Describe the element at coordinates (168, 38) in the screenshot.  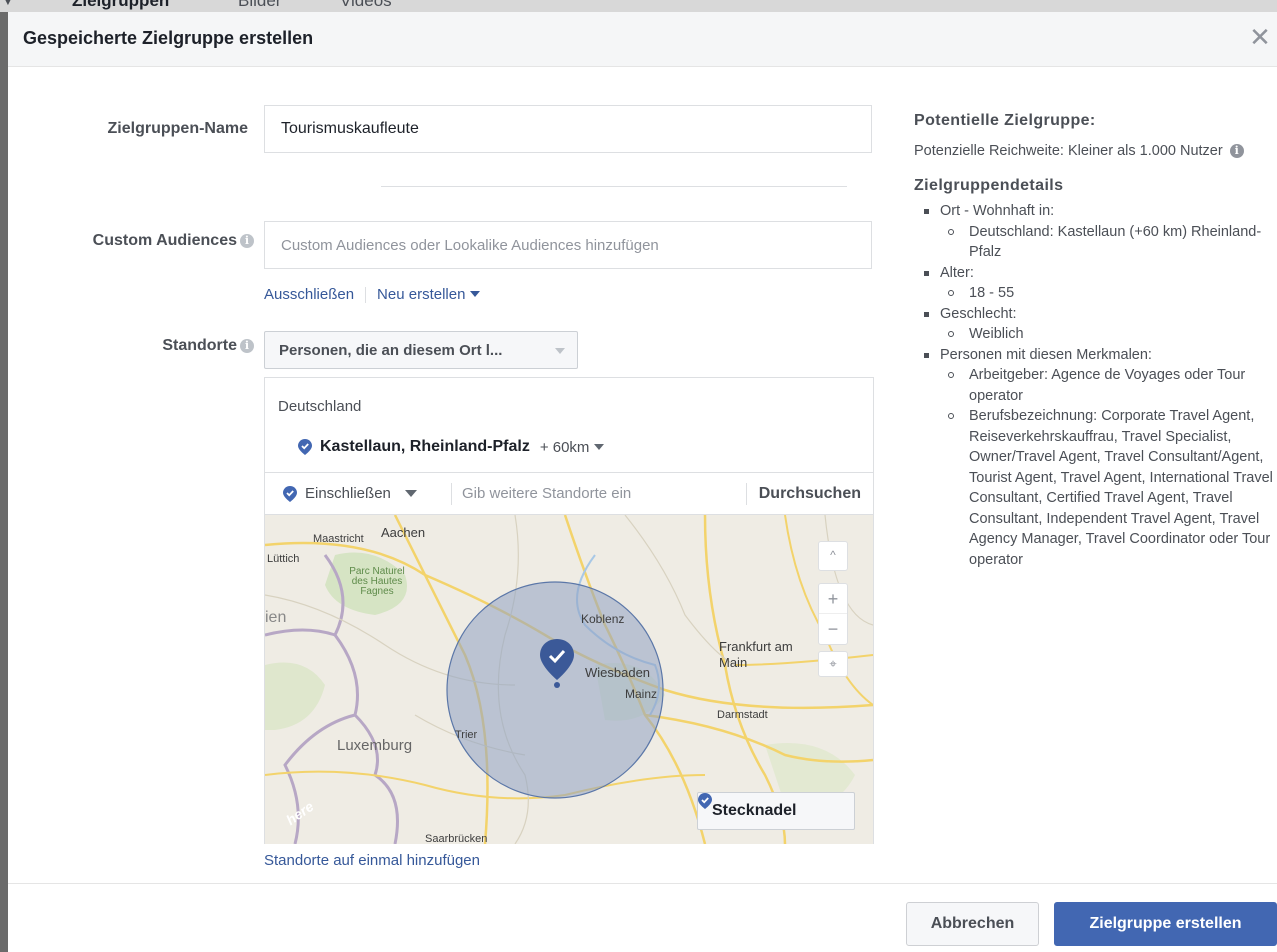
I see `modal-title: Gespeicherte Zielgruppe erstellen` at that location.